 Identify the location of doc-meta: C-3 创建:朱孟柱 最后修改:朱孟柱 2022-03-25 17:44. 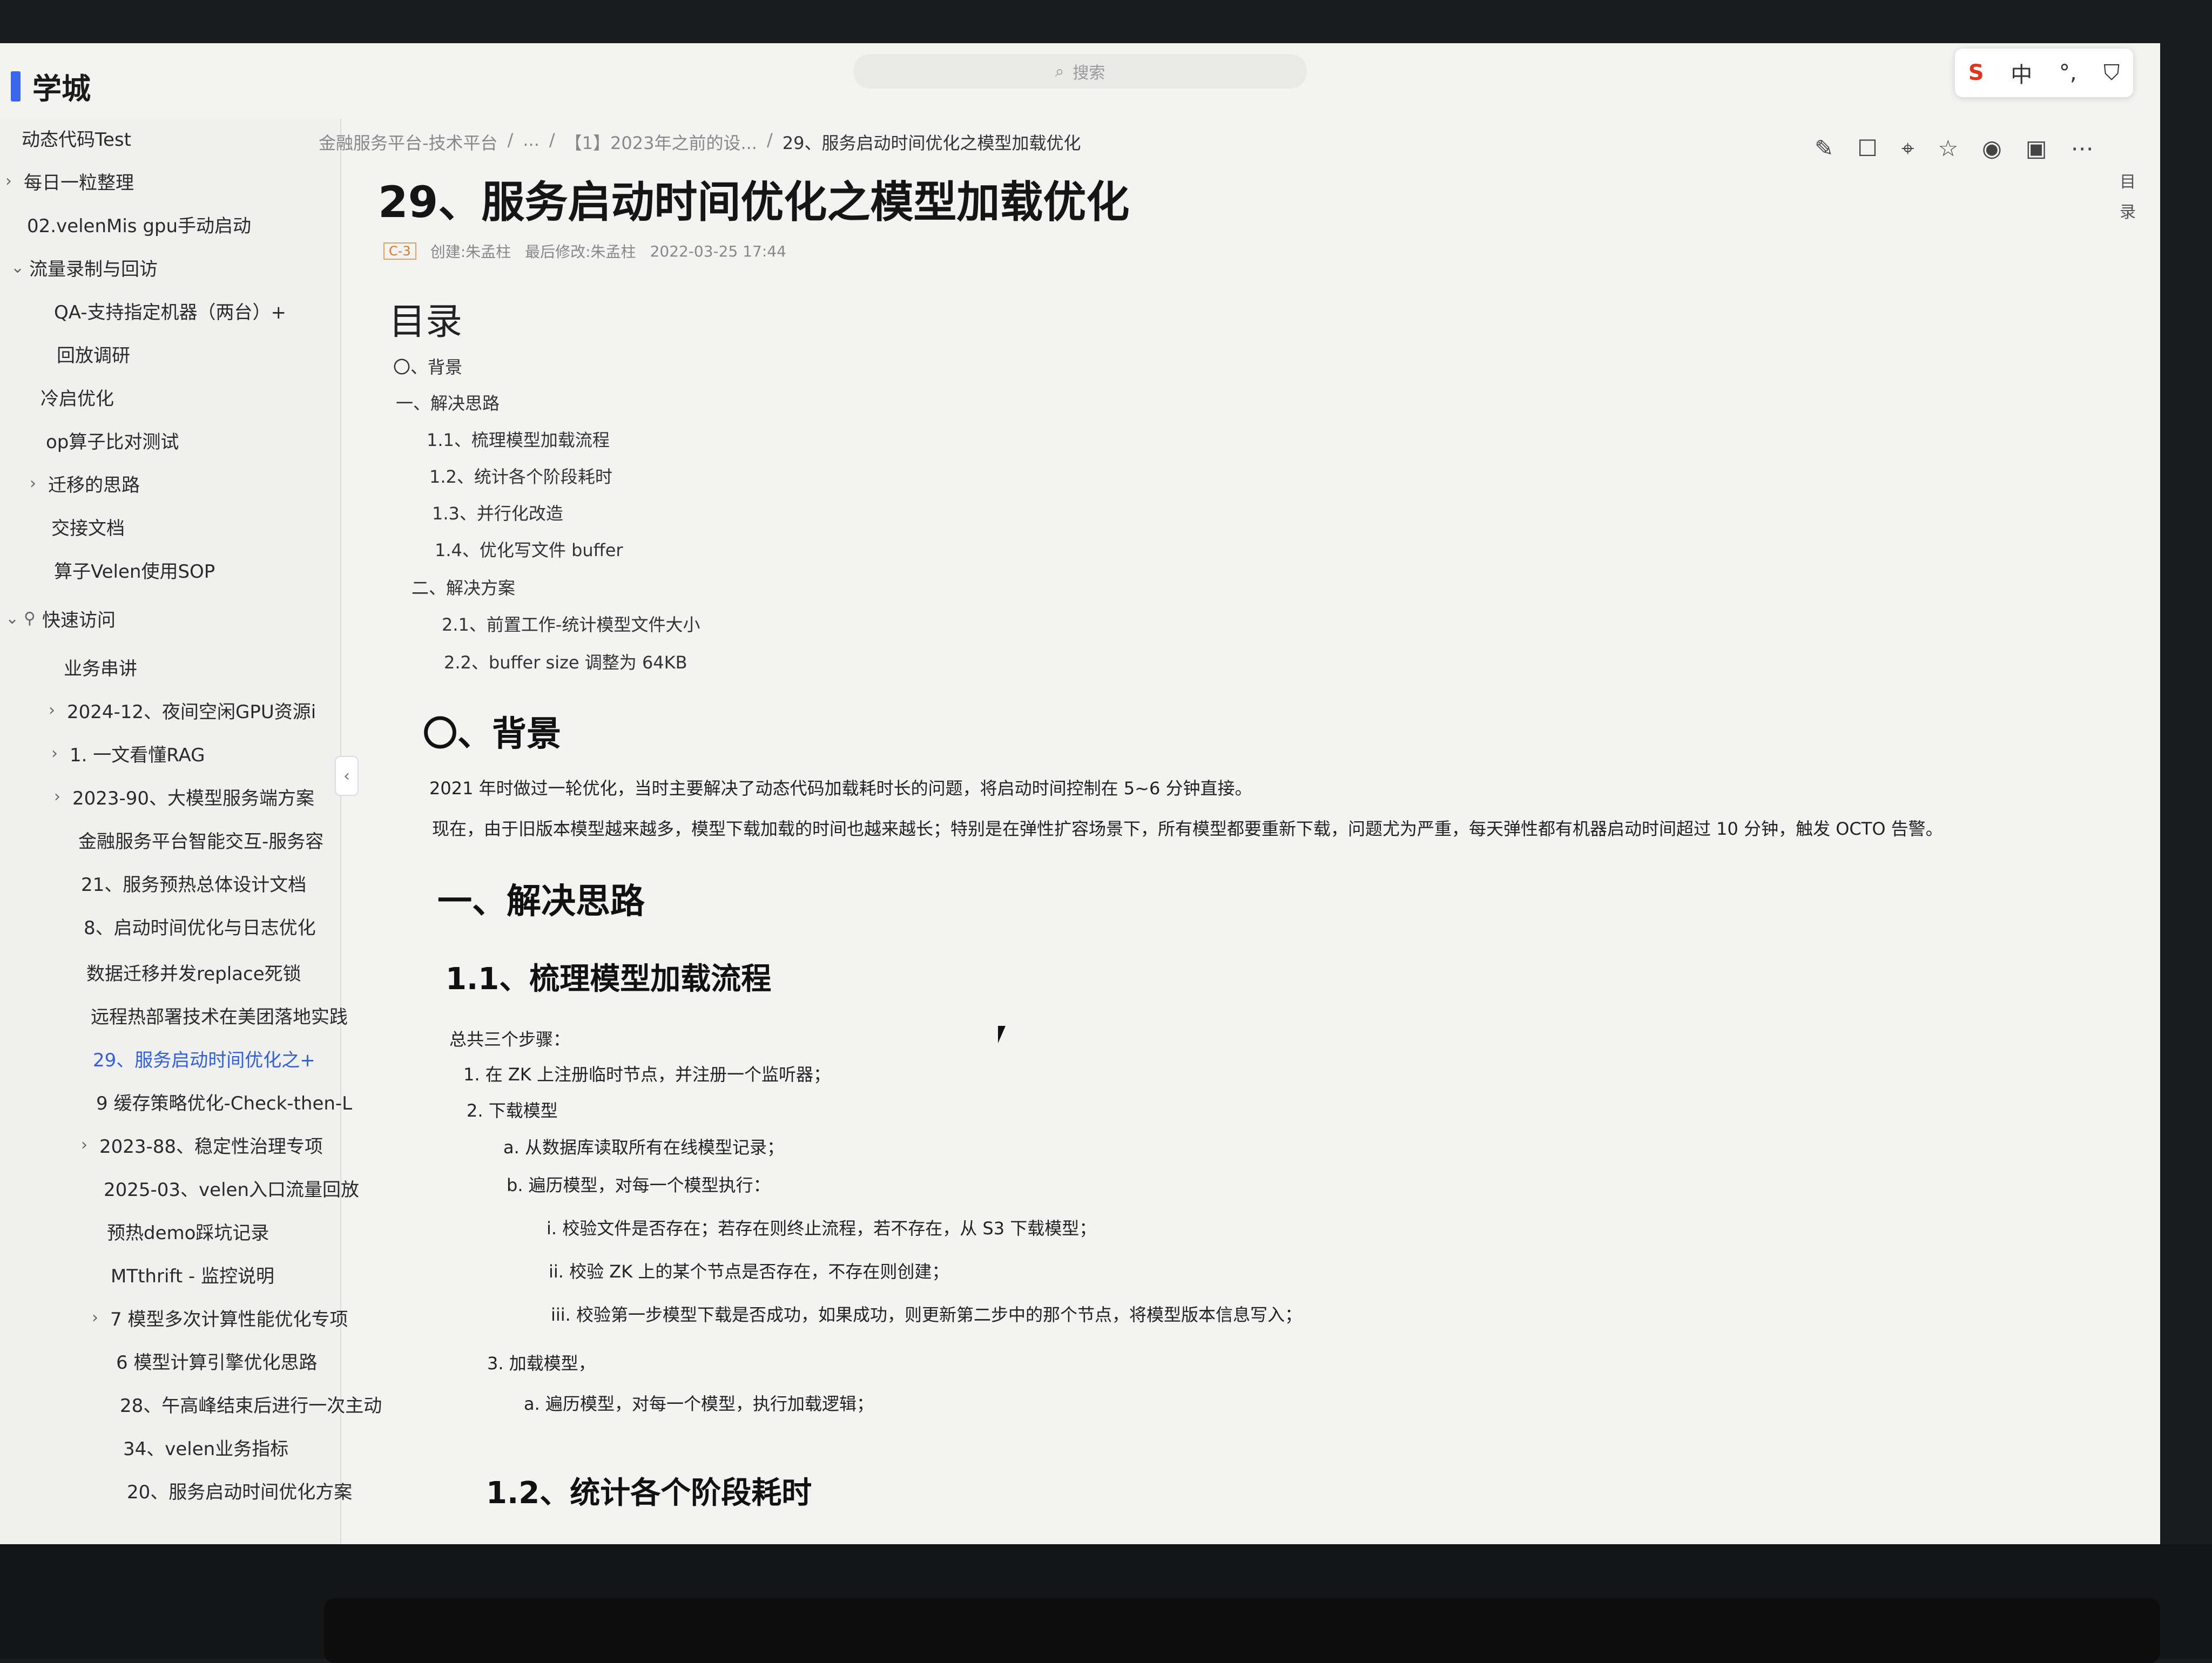
(584, 251).